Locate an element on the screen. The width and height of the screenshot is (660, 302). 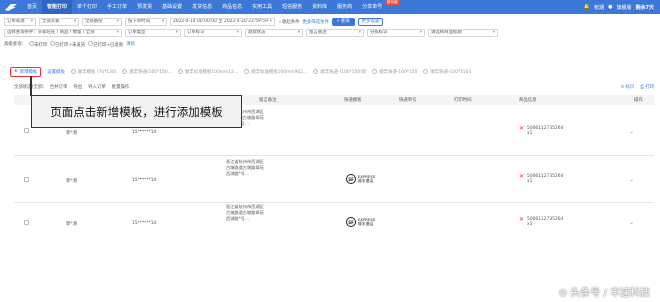
nav-item-smart-print: 智能打印 is located at coordinates (57, 7).